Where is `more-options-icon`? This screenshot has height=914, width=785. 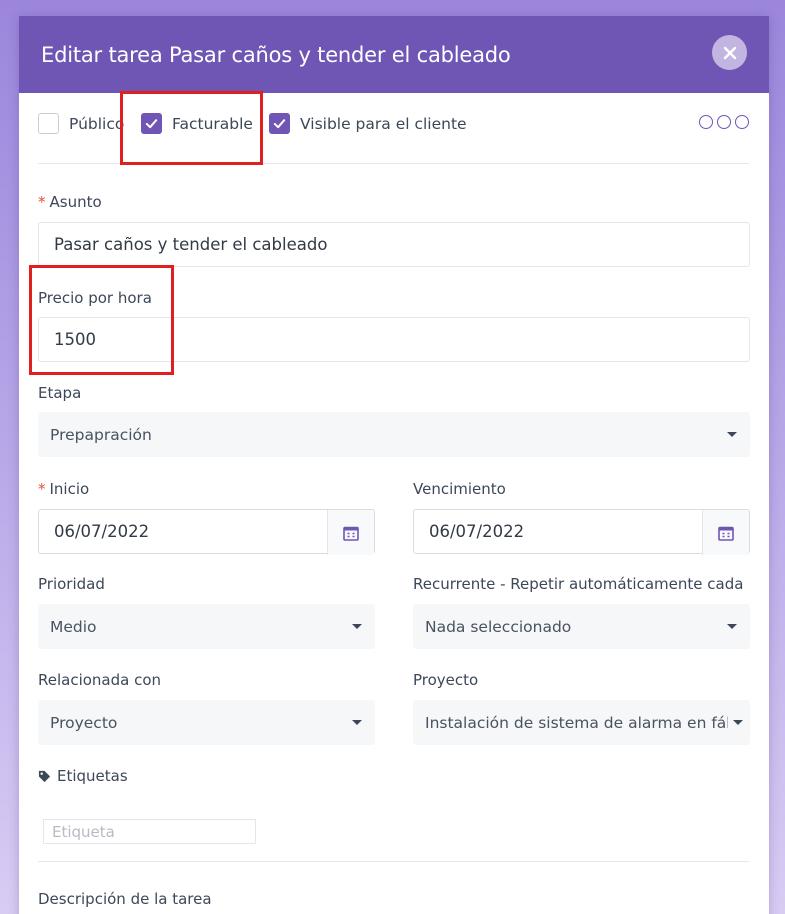
more-options-icon is located at coordinates (724, 122).